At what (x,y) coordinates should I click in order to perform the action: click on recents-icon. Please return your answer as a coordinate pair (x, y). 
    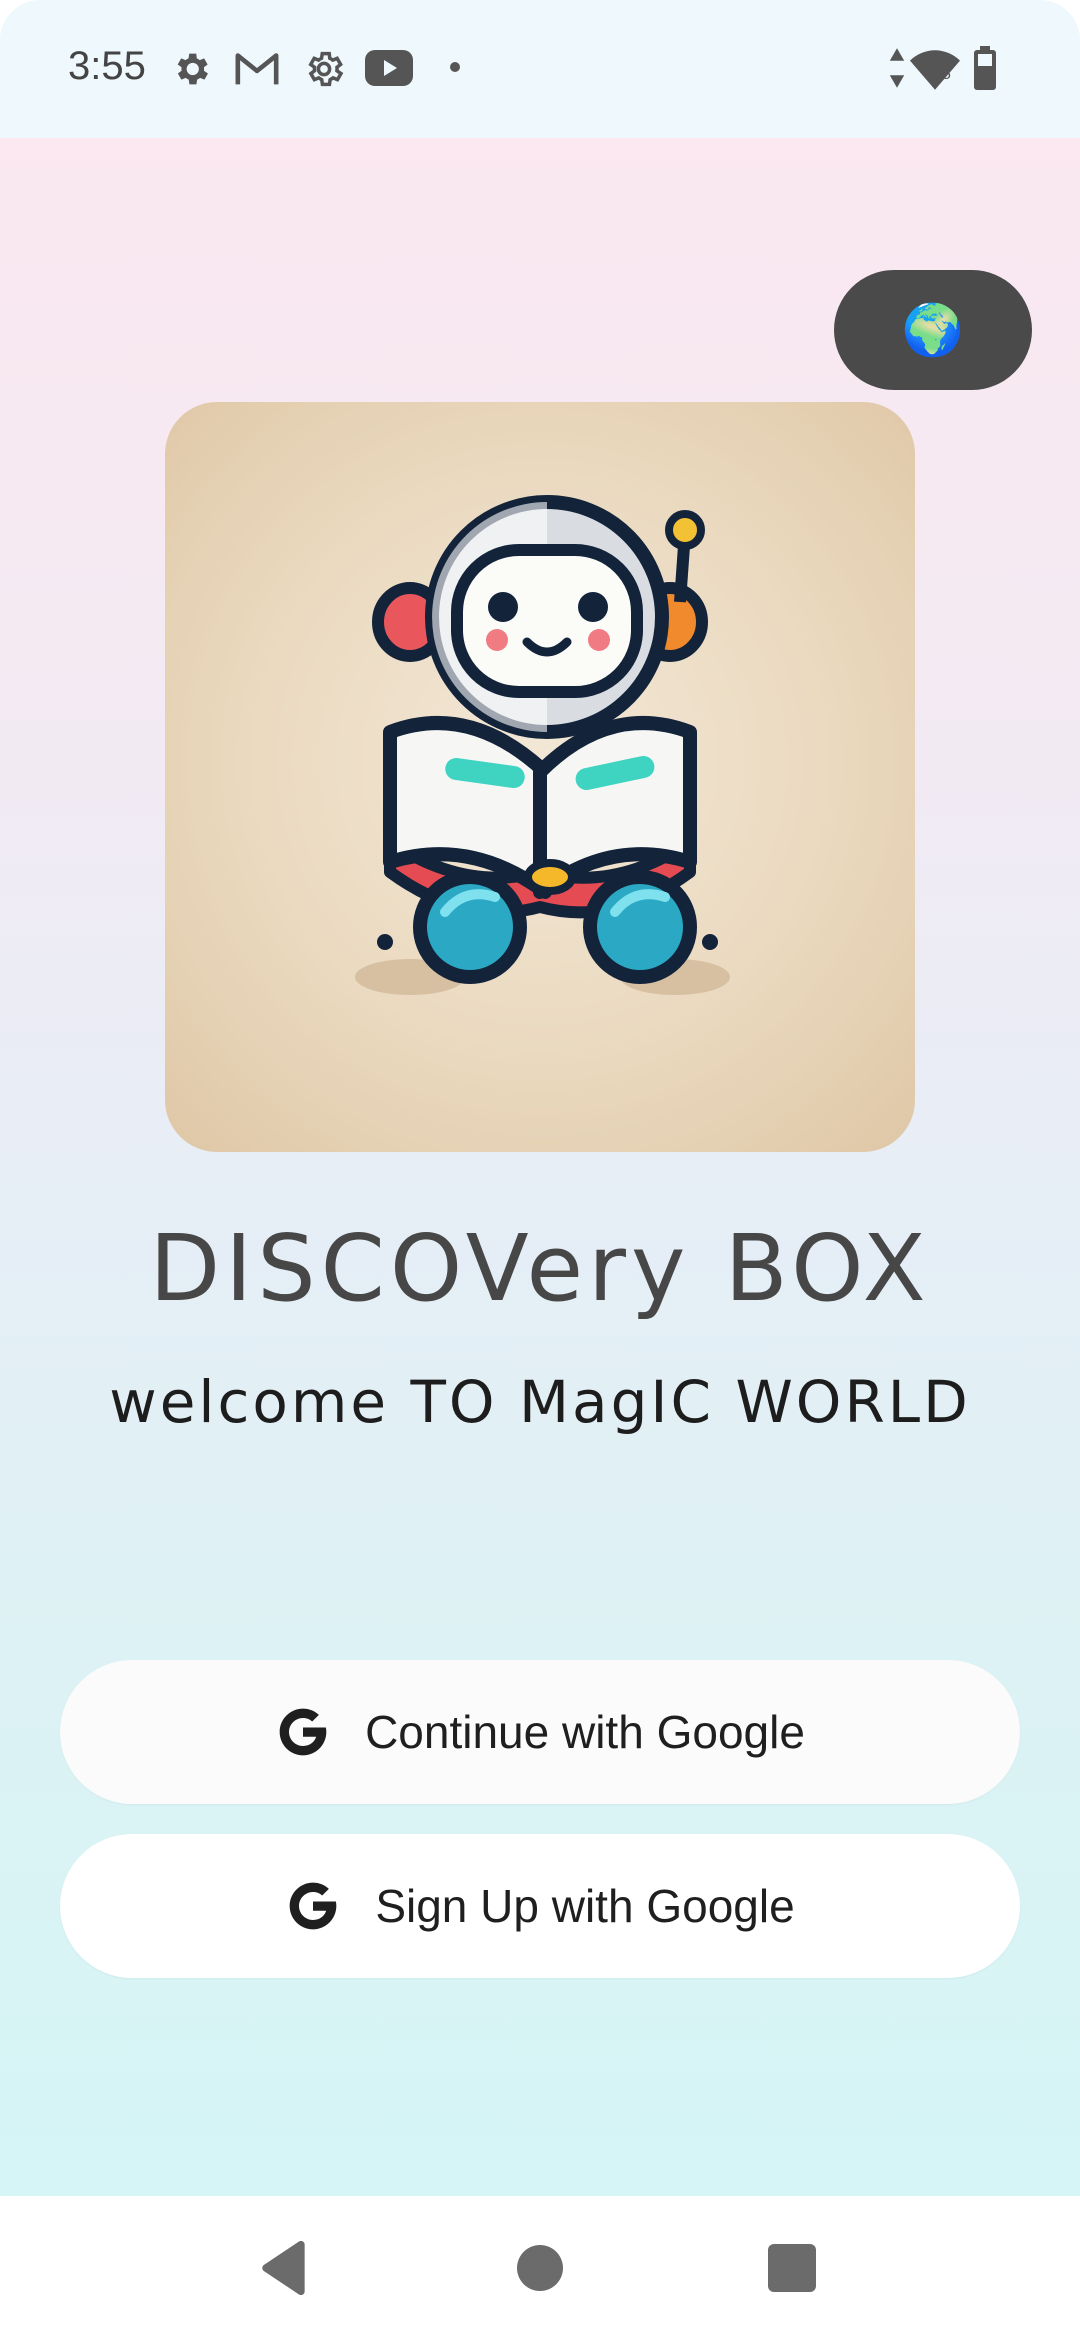
    Looking at the image, I should click on (792, 2268).